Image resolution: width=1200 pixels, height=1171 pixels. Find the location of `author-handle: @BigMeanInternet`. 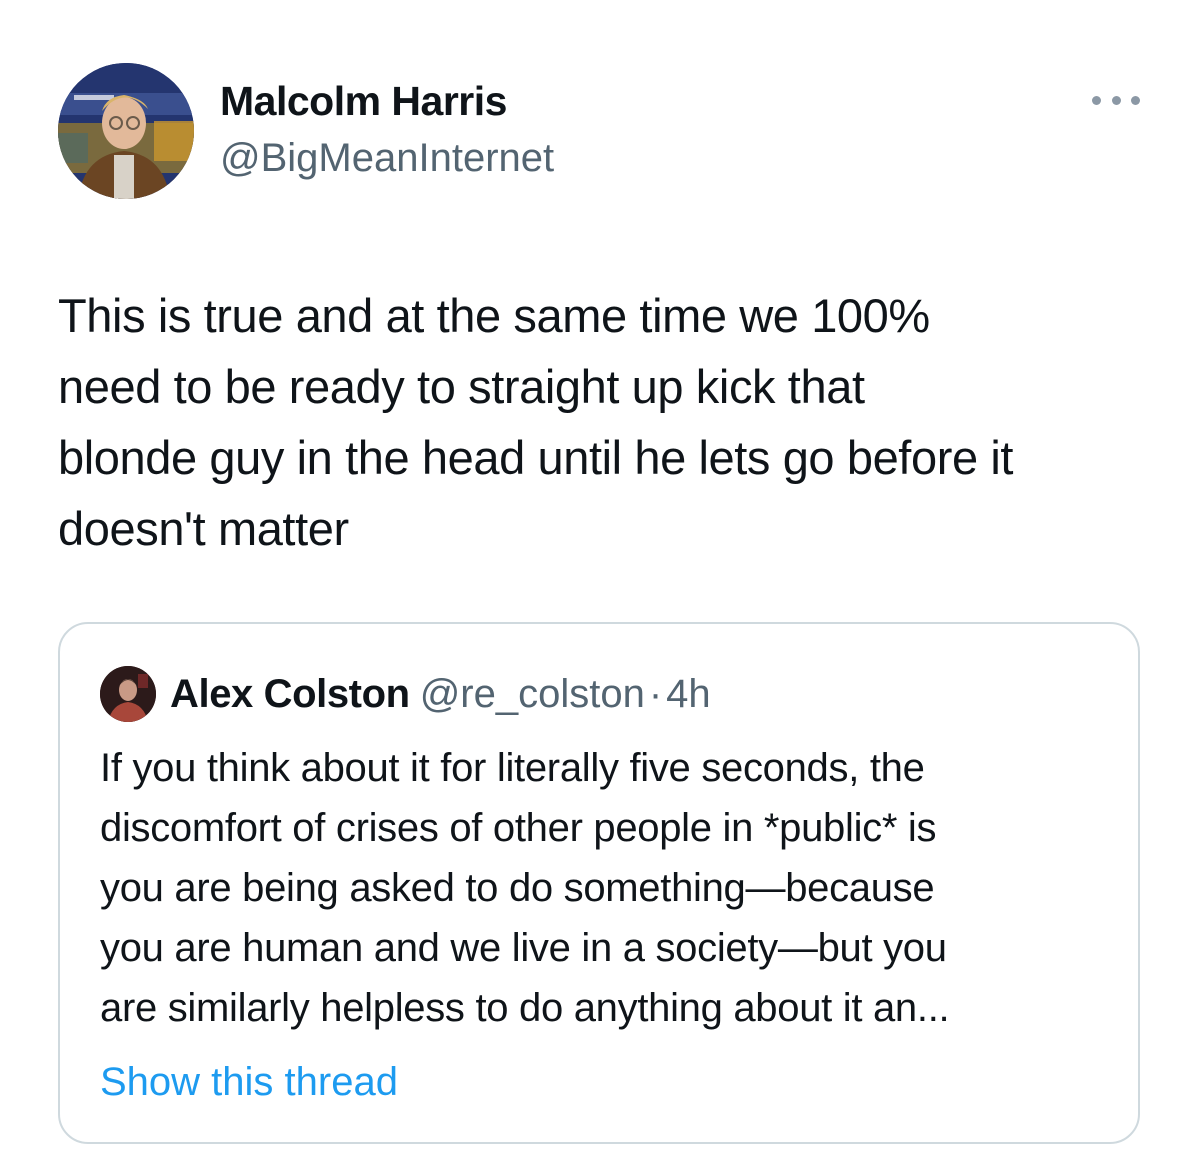

author-handle: @BigMeanInternet is located at coordinates (387, 158).